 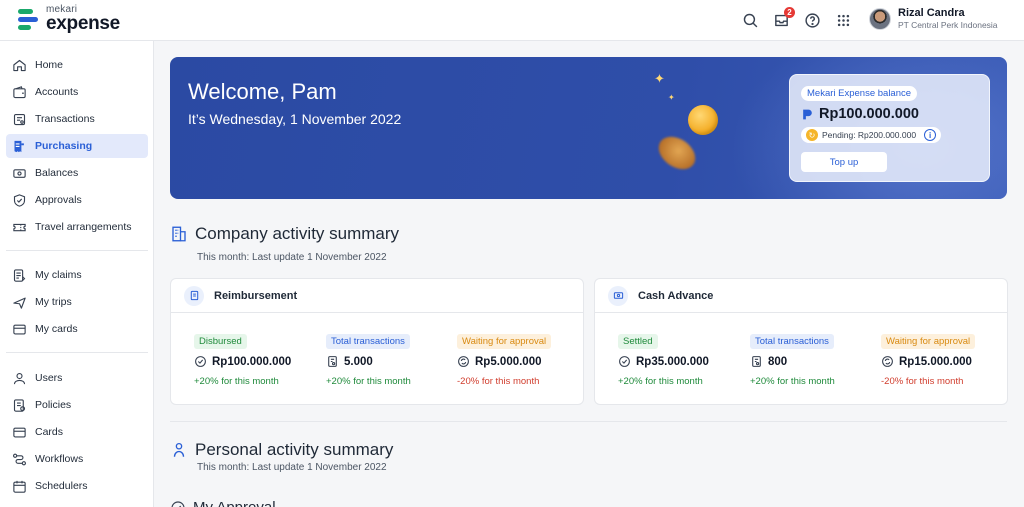 What do you see at coordinates (638, 341) in the screenshot?
I see `metric-tag: Settled` at bounding box center [638, 341].